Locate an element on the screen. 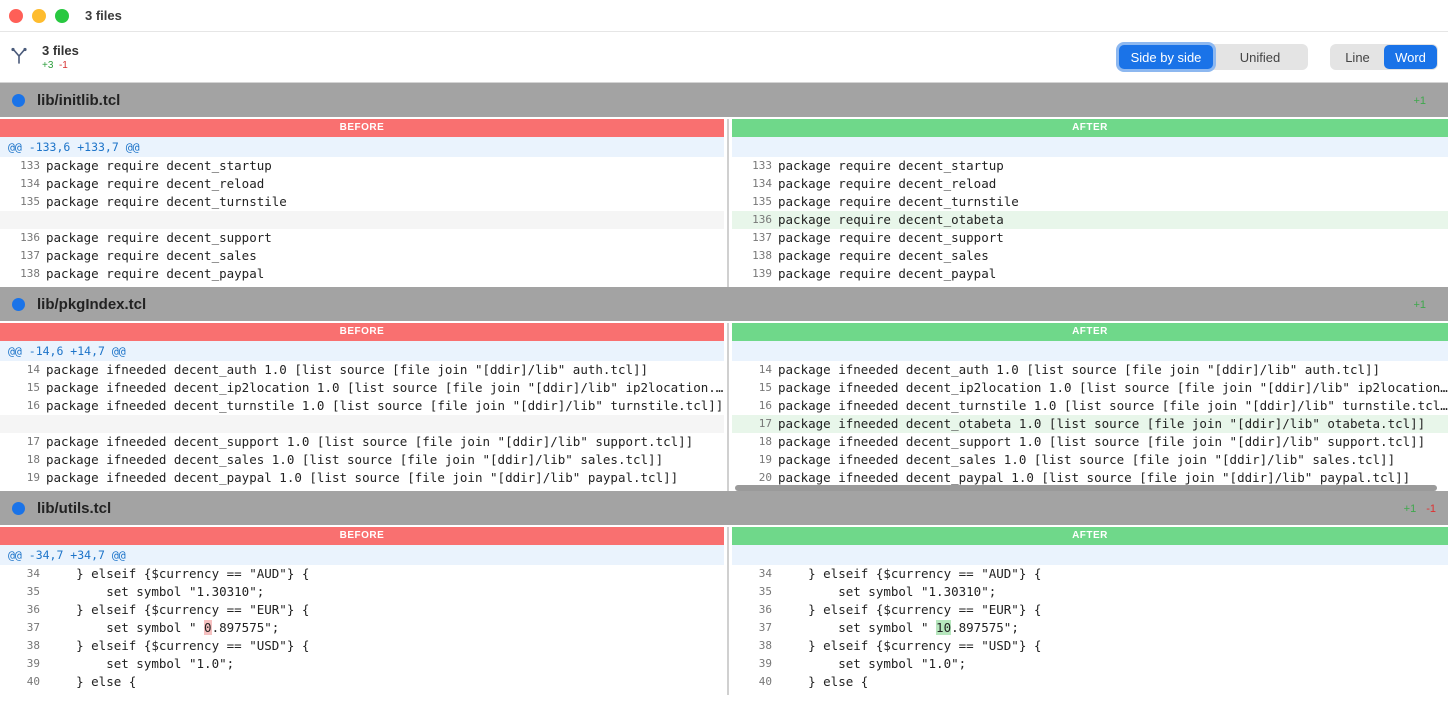 The height and width of the screenshot is (702, 1448). code-segment: .897575"; is located at coordinates (985, 627).